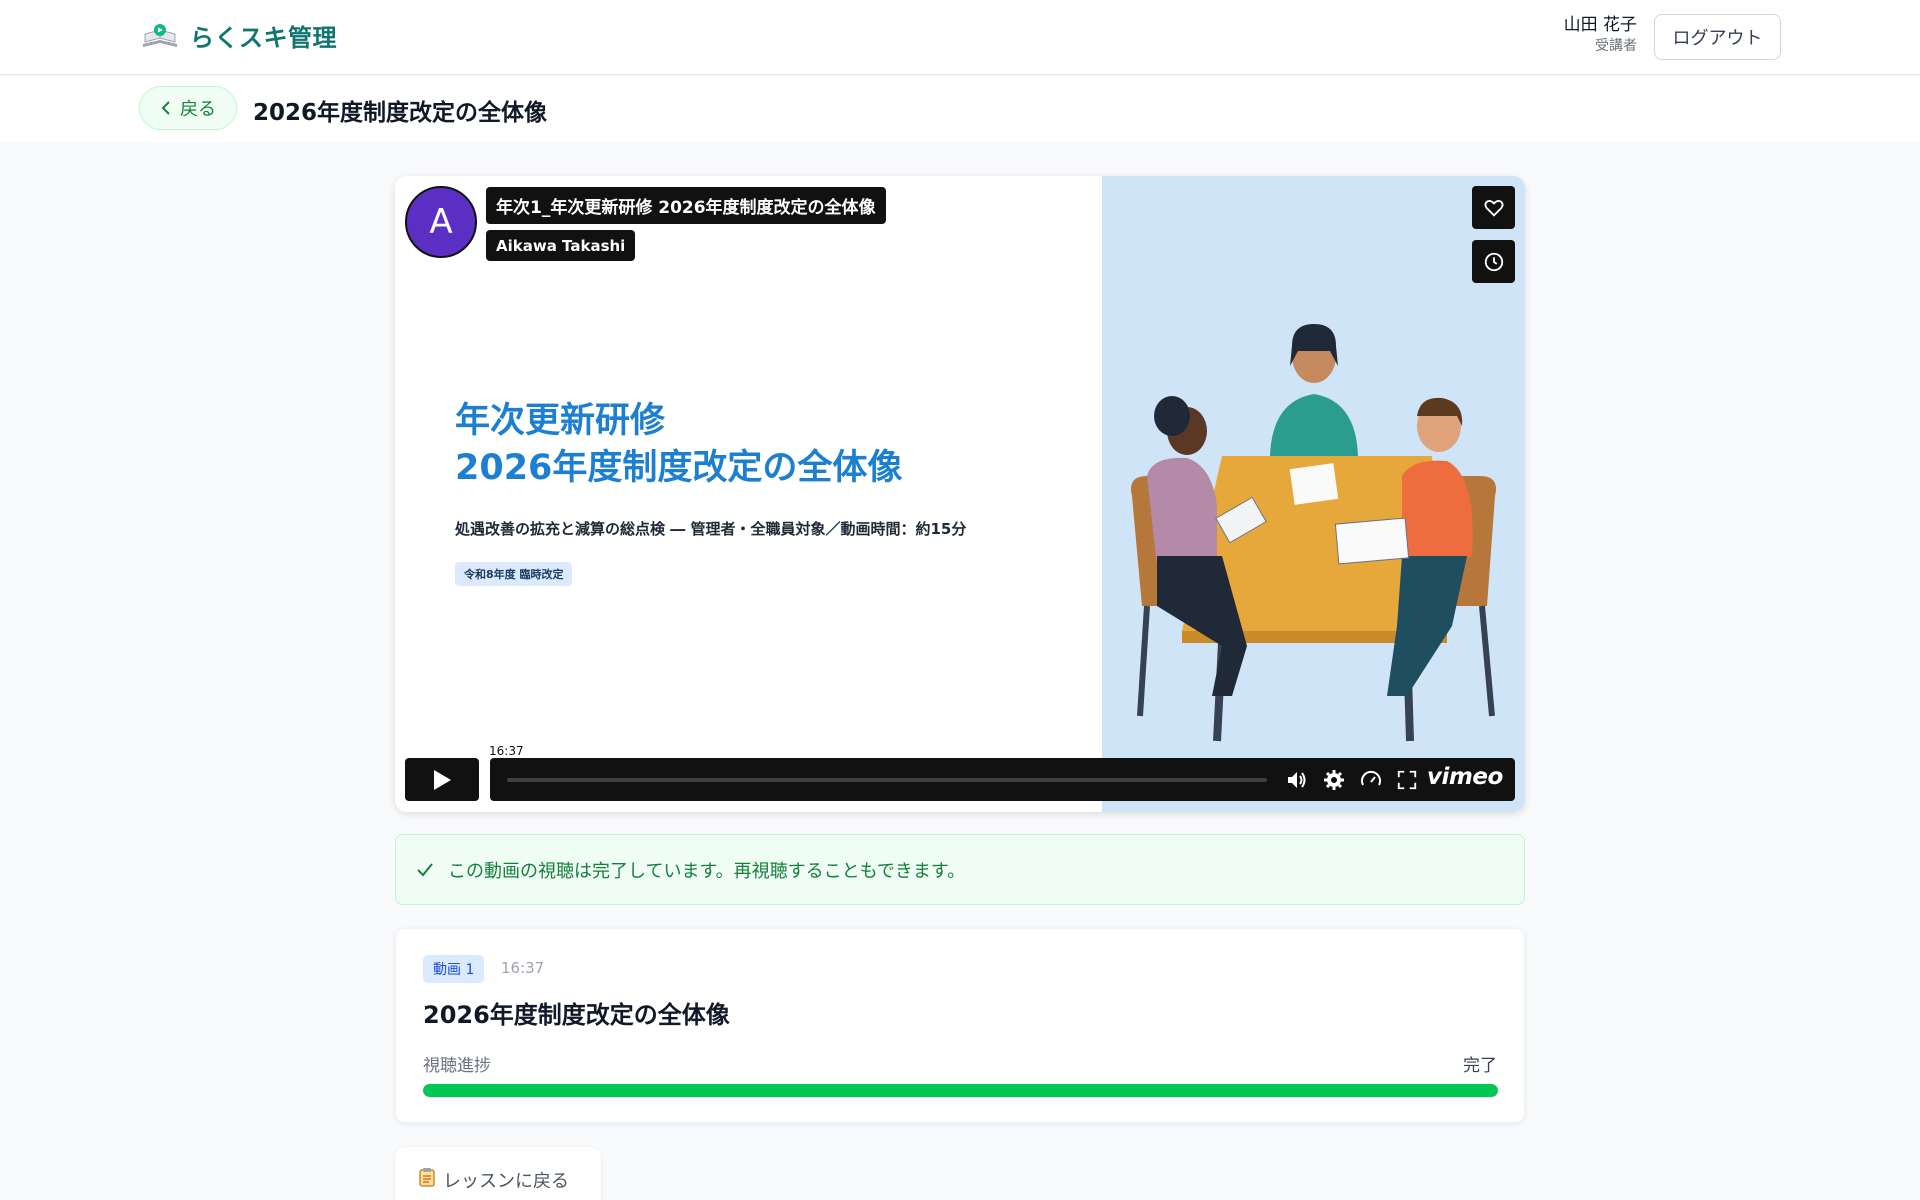  I want to click on back-label: 戻る, so click(198, 109).